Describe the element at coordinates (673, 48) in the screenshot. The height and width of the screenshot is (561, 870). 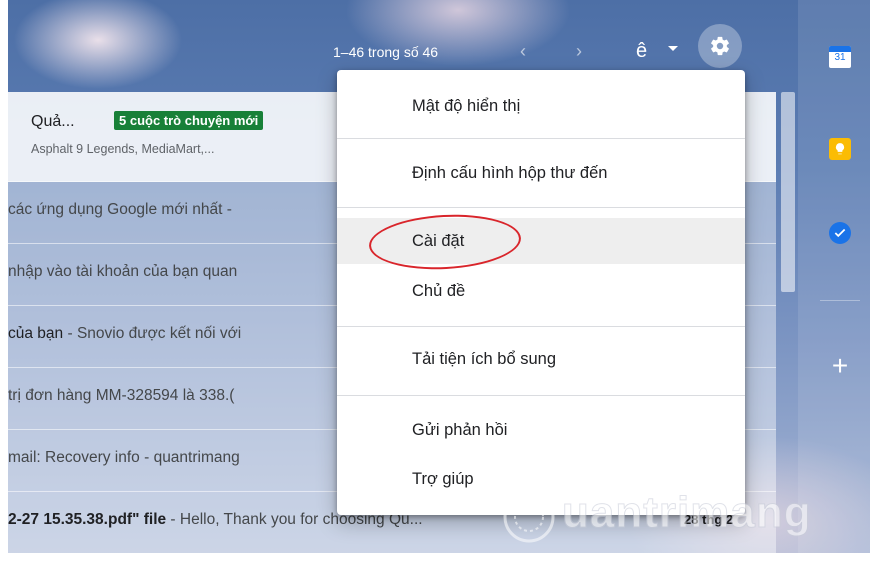
I see `input-tools-dropdown-icon` at that location.